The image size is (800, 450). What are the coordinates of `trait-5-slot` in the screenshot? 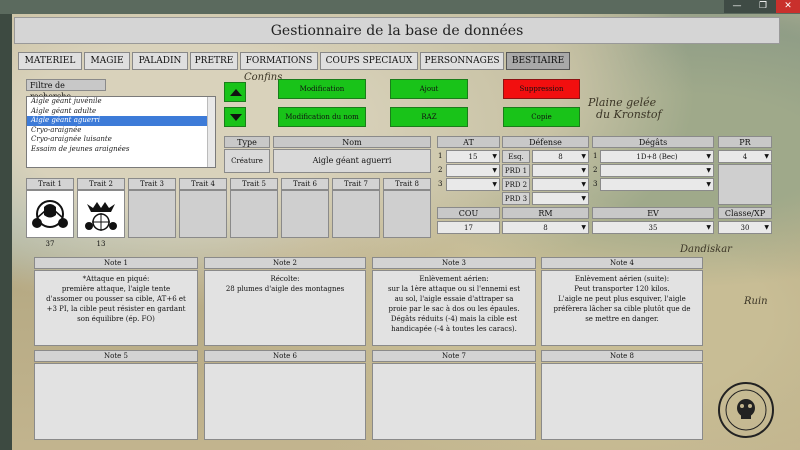 It's located at (254, 214).